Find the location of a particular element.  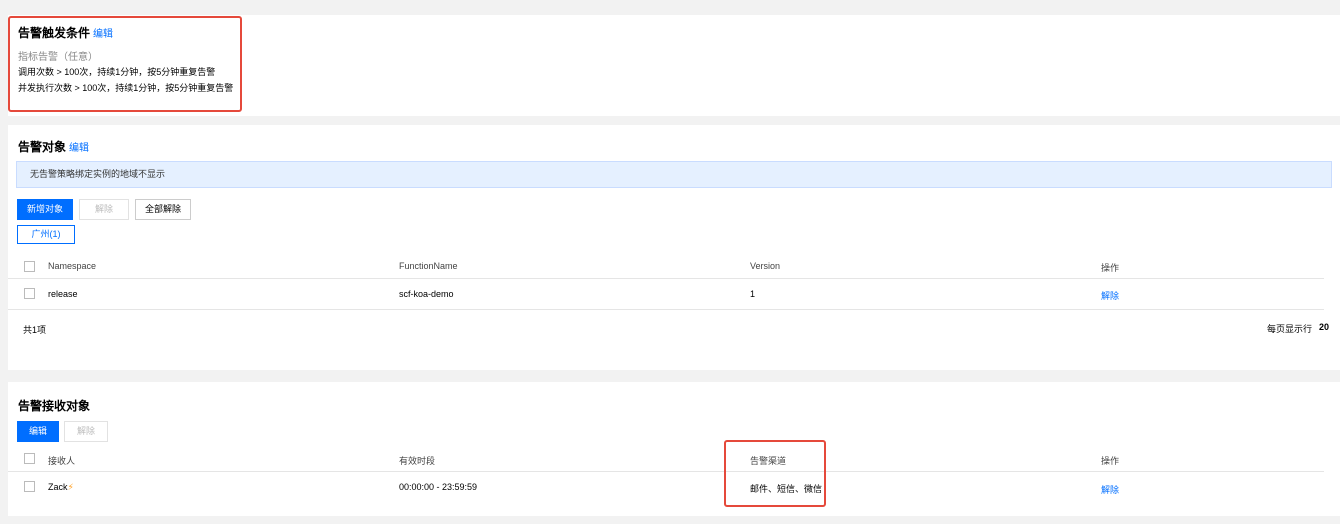

objects-title: 告警对象 编辑 is located at coordinates (53, 146).